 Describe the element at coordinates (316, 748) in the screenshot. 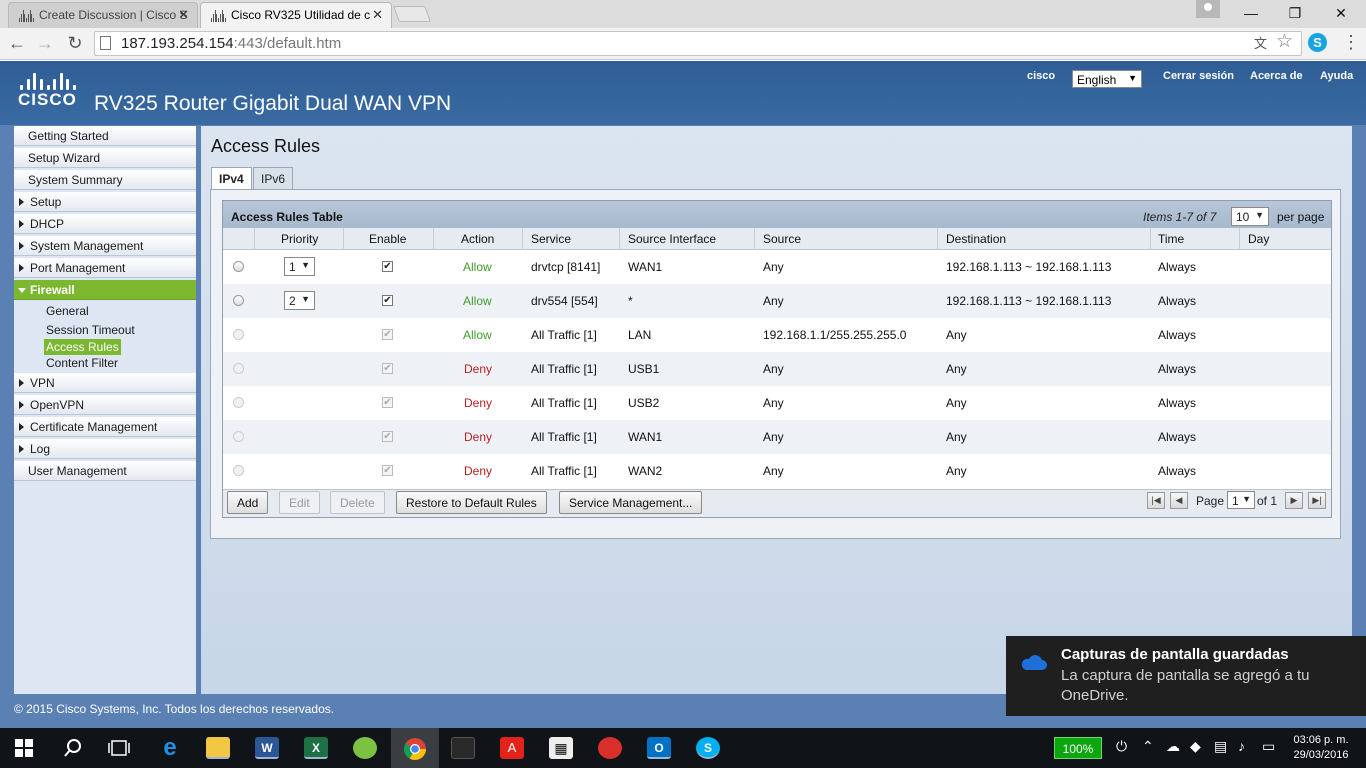

I see `excel-icon: X` at that location.